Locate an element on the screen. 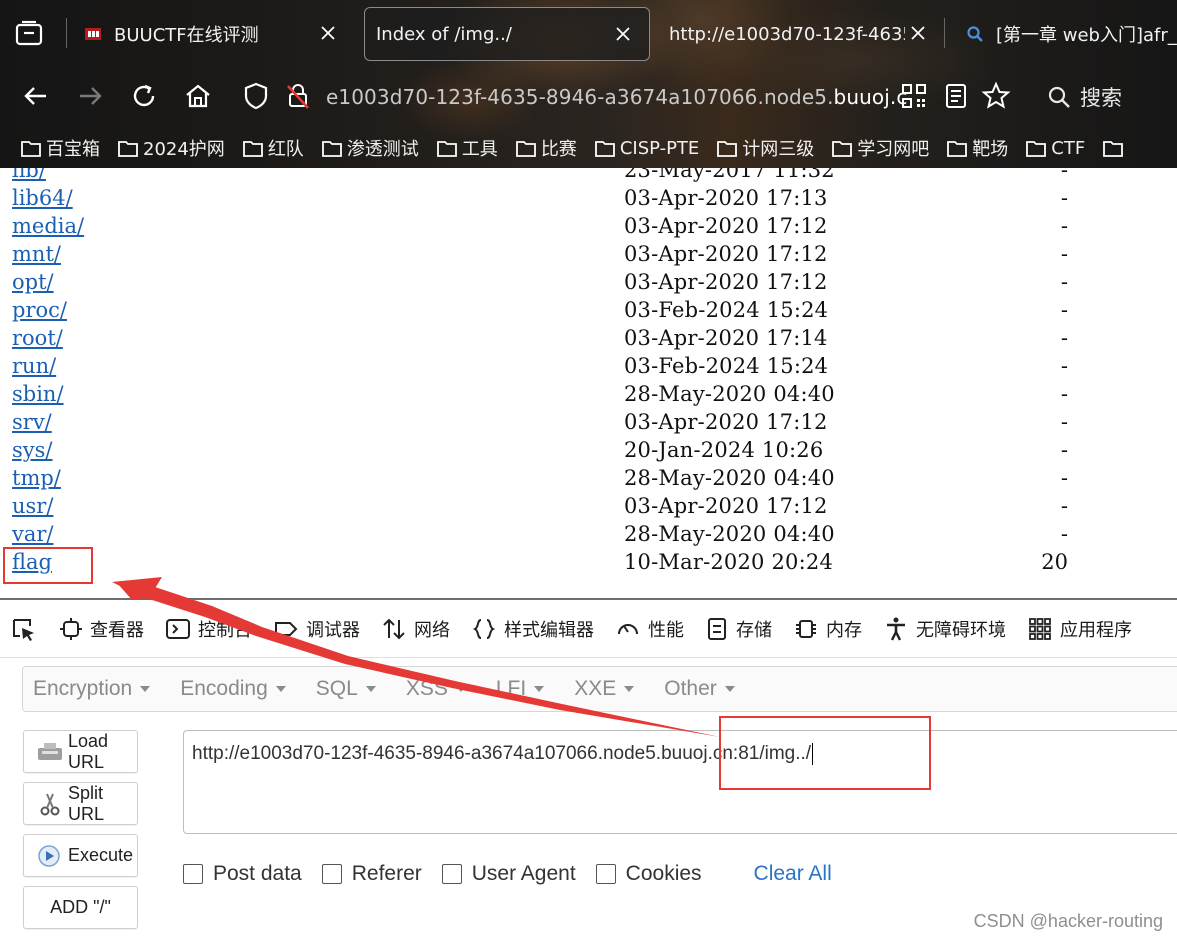 Image resolution: width=1177 pixels, height=940 pixels. bookmark-folder: 计网三级 is located at coordinates (765, 148).